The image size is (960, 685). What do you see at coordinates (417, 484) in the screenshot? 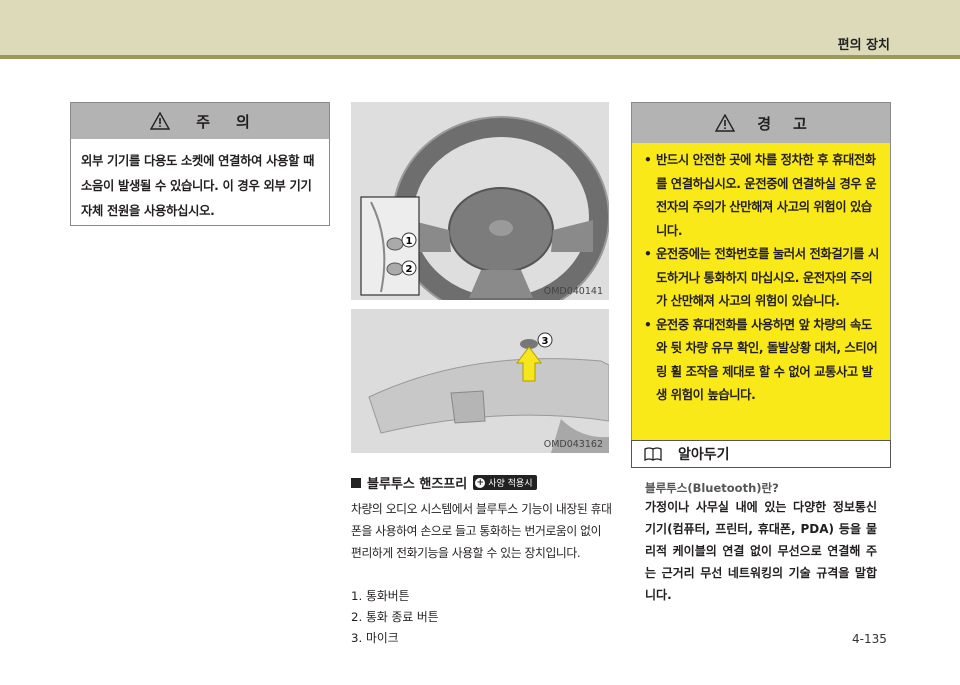
I see `section-title: 블루투스 핸즈프리` at bounding box center [417, 484].